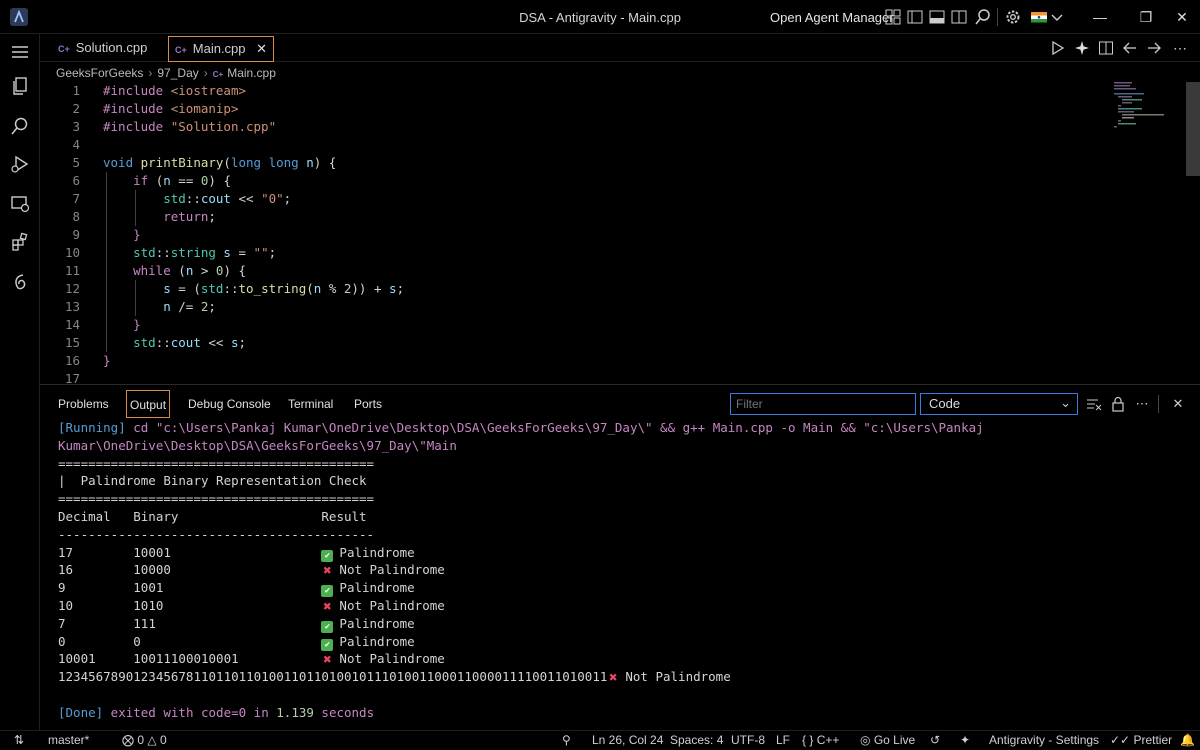 The width and height of the screenshot is (1200, 750). What do you see at coordinates (251, 73) in the screenshot?
I see `breadcrumb-item: Main.cpp` at bounding box center [251, 73].